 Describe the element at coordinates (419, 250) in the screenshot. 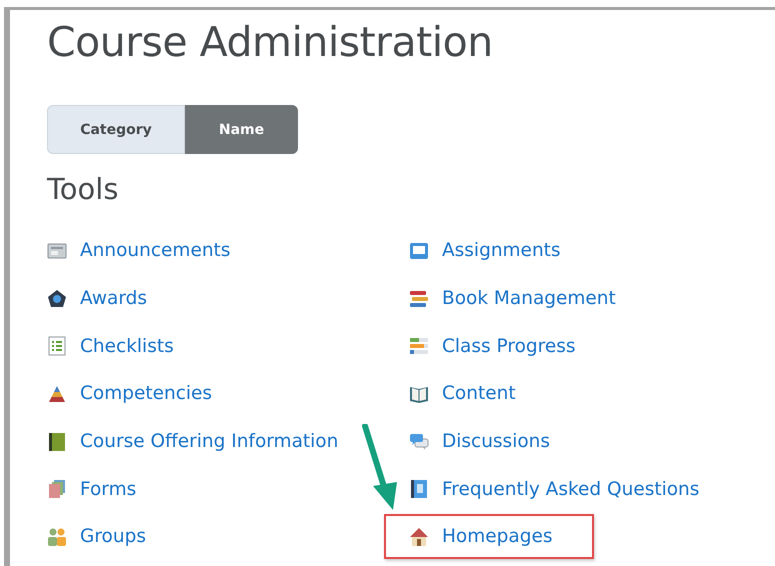

I see `monitor-icon` at that location.